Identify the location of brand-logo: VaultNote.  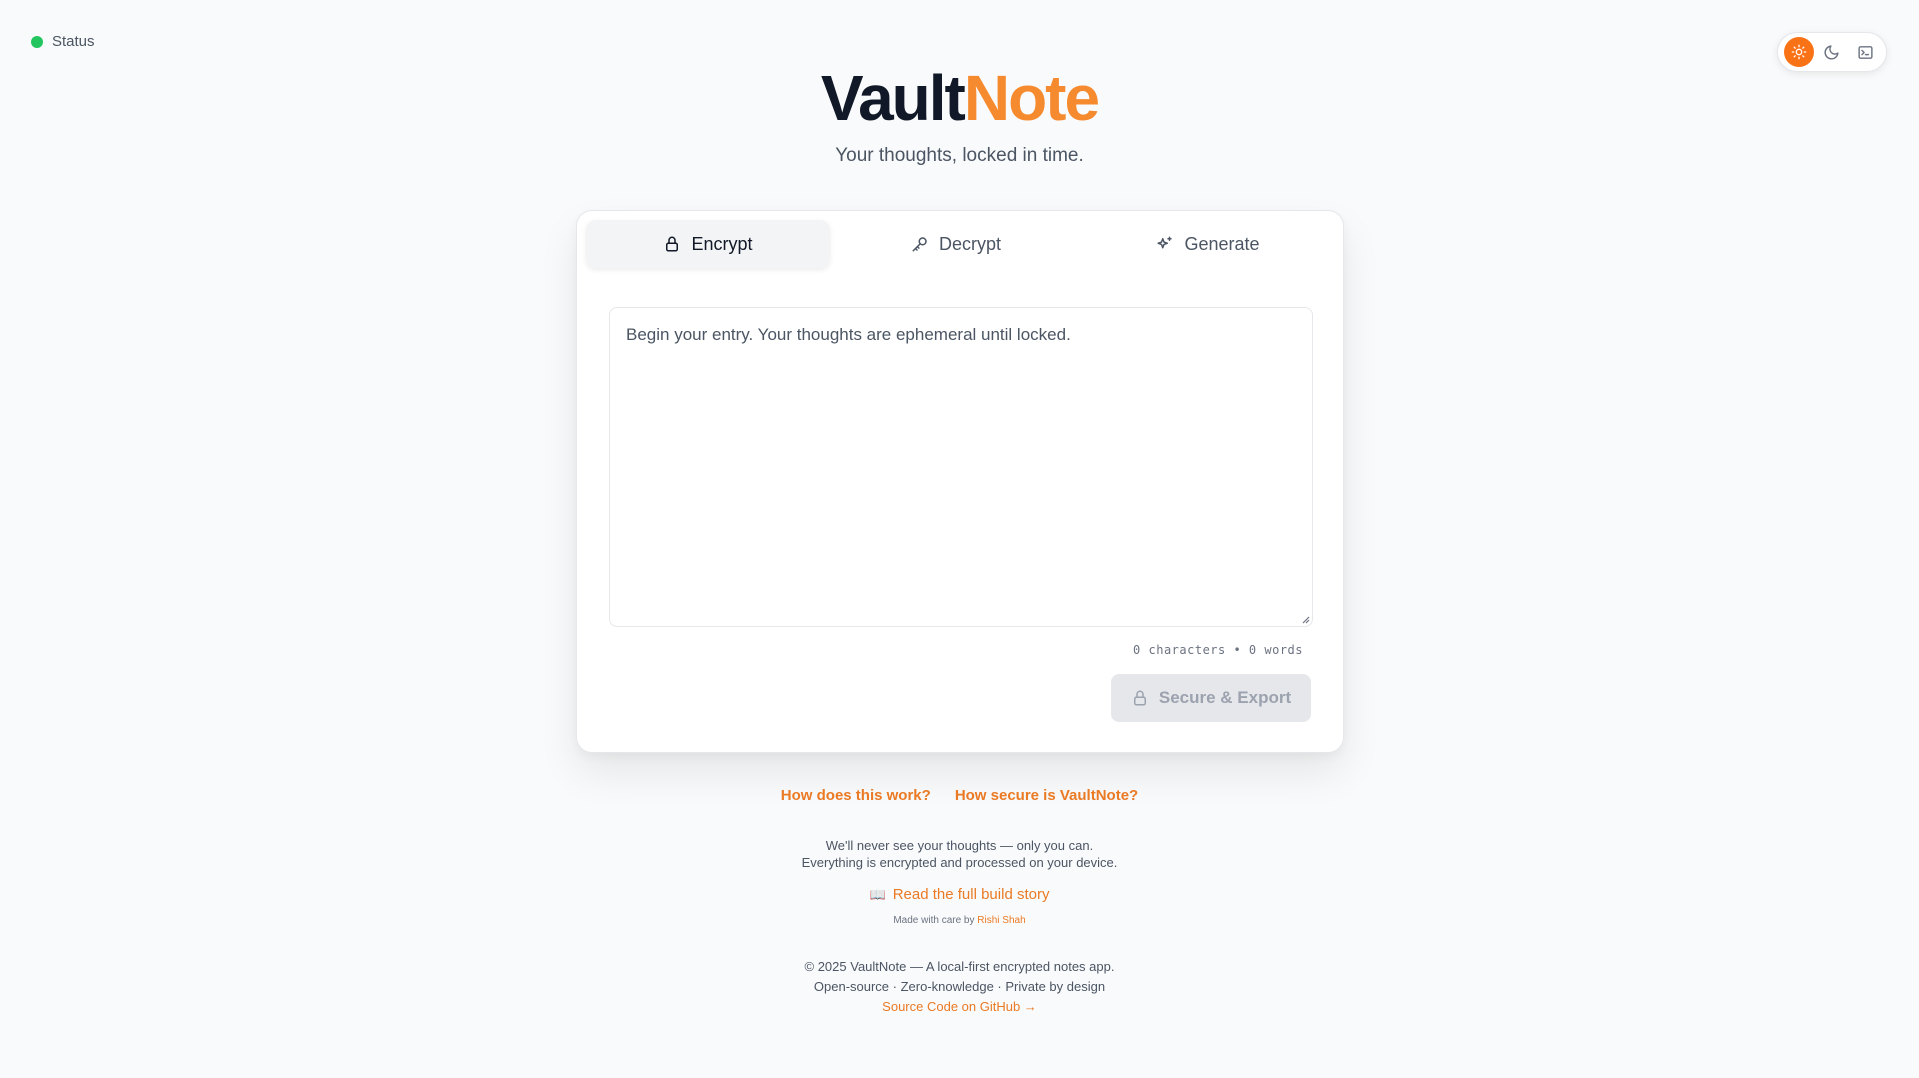
(959, 98).